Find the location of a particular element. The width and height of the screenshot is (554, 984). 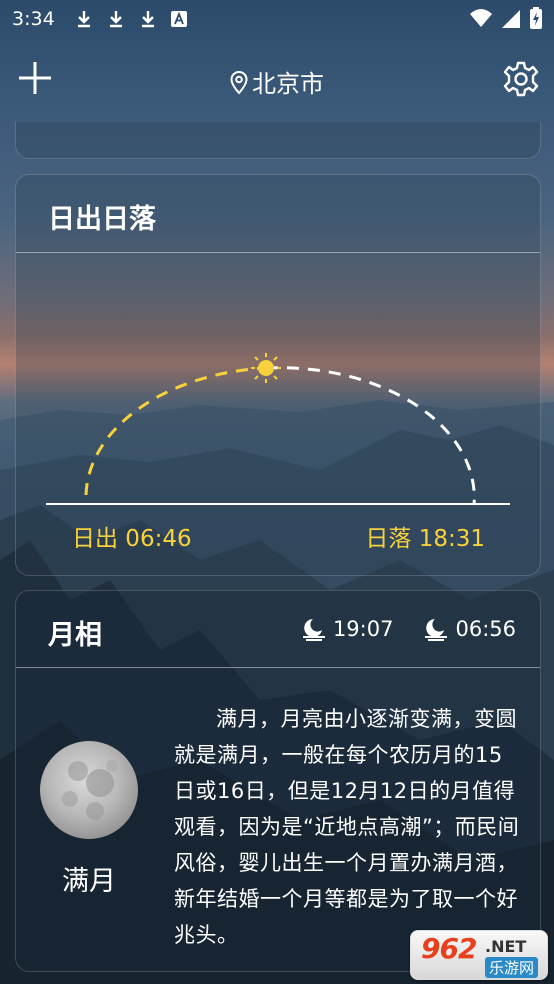

moonrise-time: 19:07 is located at coordinates (363, 629).